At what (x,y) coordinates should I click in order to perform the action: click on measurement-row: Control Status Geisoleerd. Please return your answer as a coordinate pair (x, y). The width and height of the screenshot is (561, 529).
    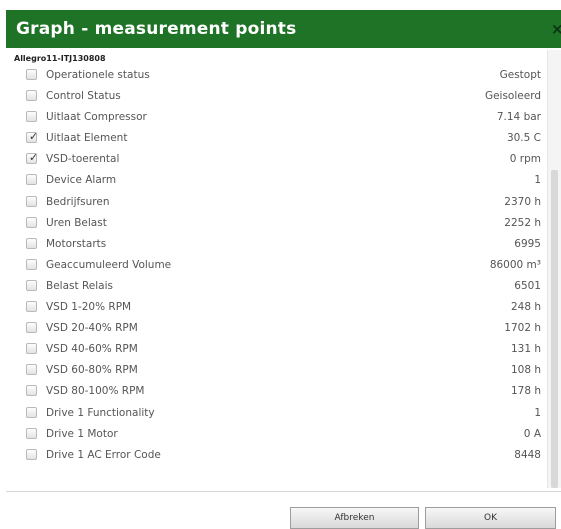
    Looking at the image, I should click on (277, 96).